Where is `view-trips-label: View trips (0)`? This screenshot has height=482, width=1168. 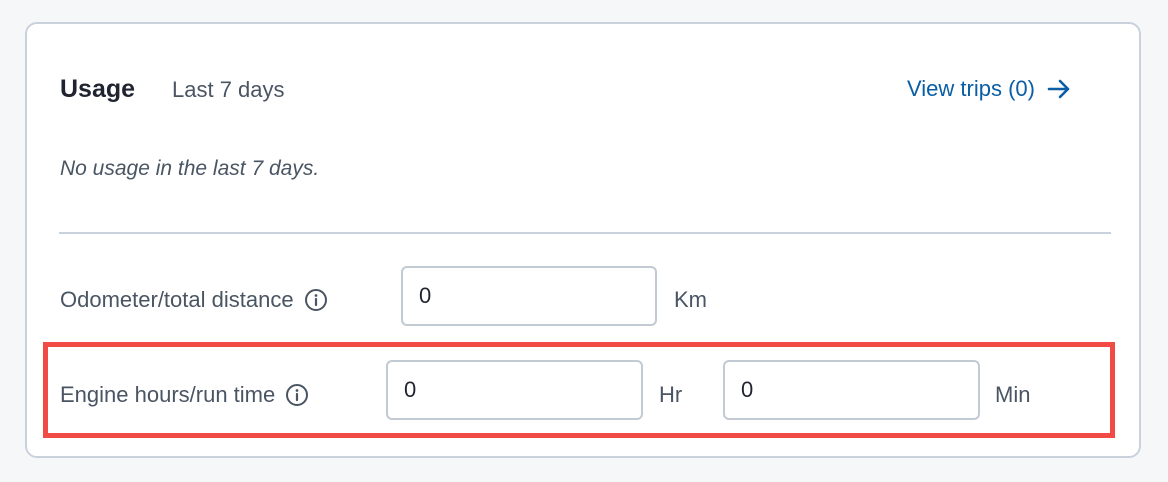
view-trips-label: View trips (0) is located at coordinates (971, 88).